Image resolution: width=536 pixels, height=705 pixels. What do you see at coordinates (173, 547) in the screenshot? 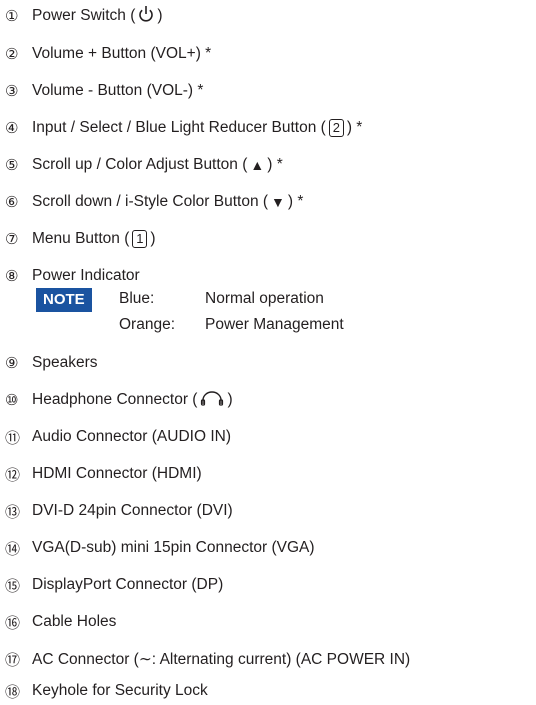
I see `item-label: VGA(D-sub) mini 15pin Connector (VGA)` at bounding box center [173, 547].